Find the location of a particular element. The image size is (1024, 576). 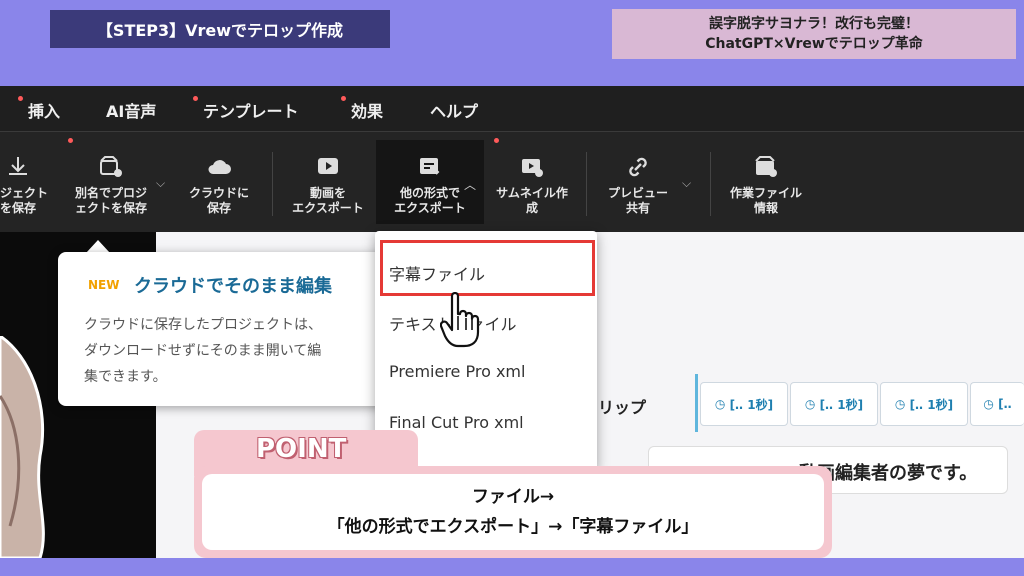

save-project-label-1: ロジェクト is located at coordinates (24, 193).